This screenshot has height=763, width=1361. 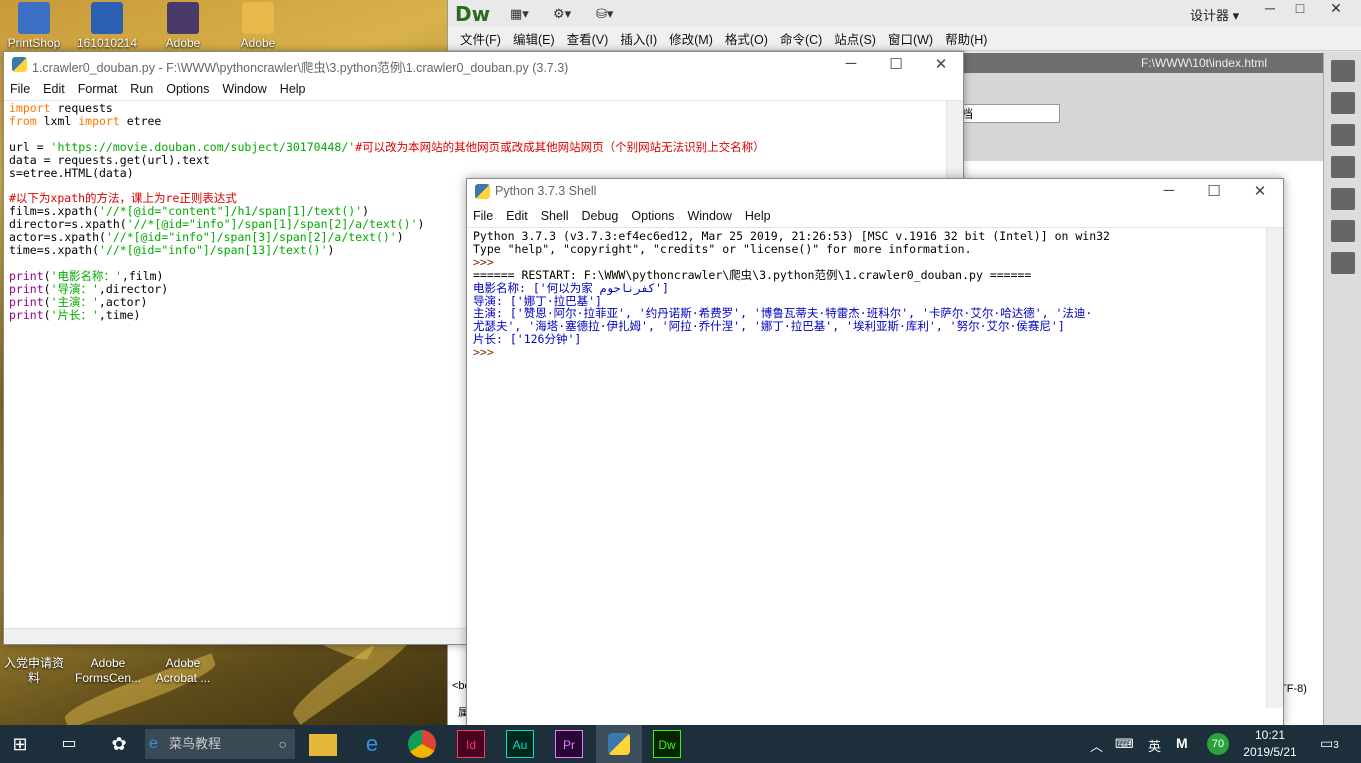 I want to click on clock-date: 2019/5/21, so click(x=1270, y=752).